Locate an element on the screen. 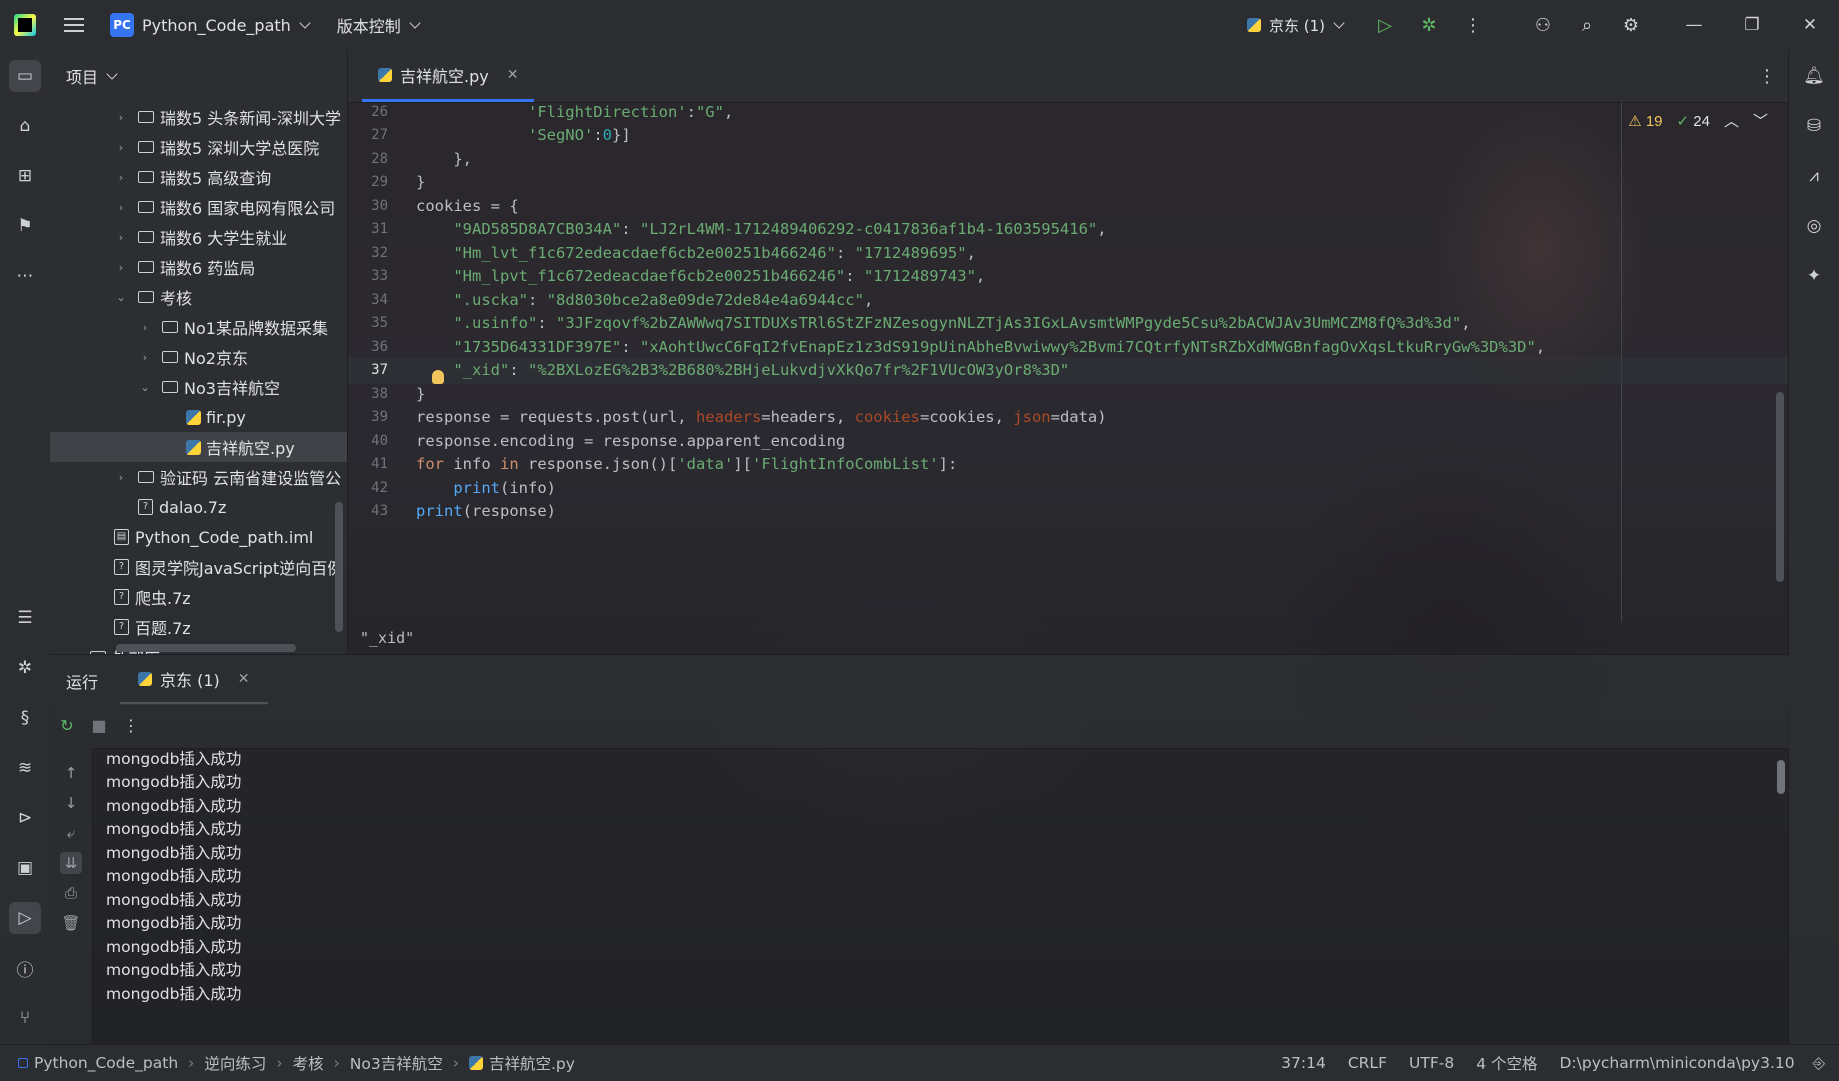  status-breadcrumb-item: 吉祥航空.py is located at coordinates (532, 1063).